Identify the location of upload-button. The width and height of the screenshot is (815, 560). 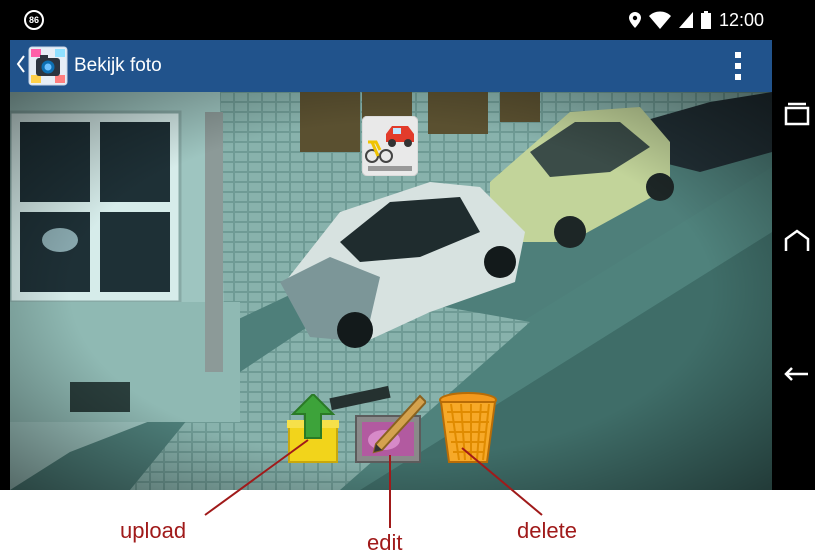
(314, 429).